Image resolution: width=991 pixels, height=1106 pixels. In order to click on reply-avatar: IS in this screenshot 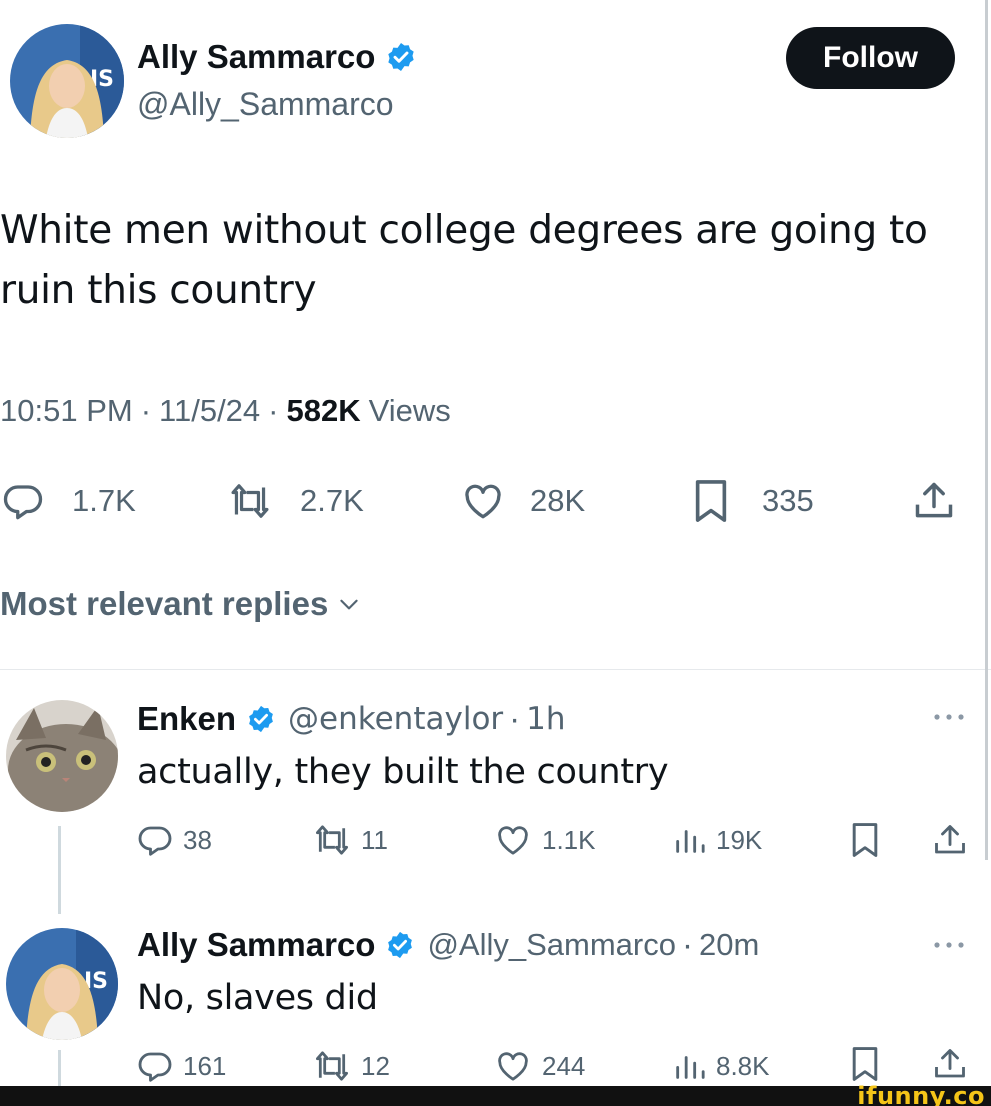, I will do `click(62, 984)`.